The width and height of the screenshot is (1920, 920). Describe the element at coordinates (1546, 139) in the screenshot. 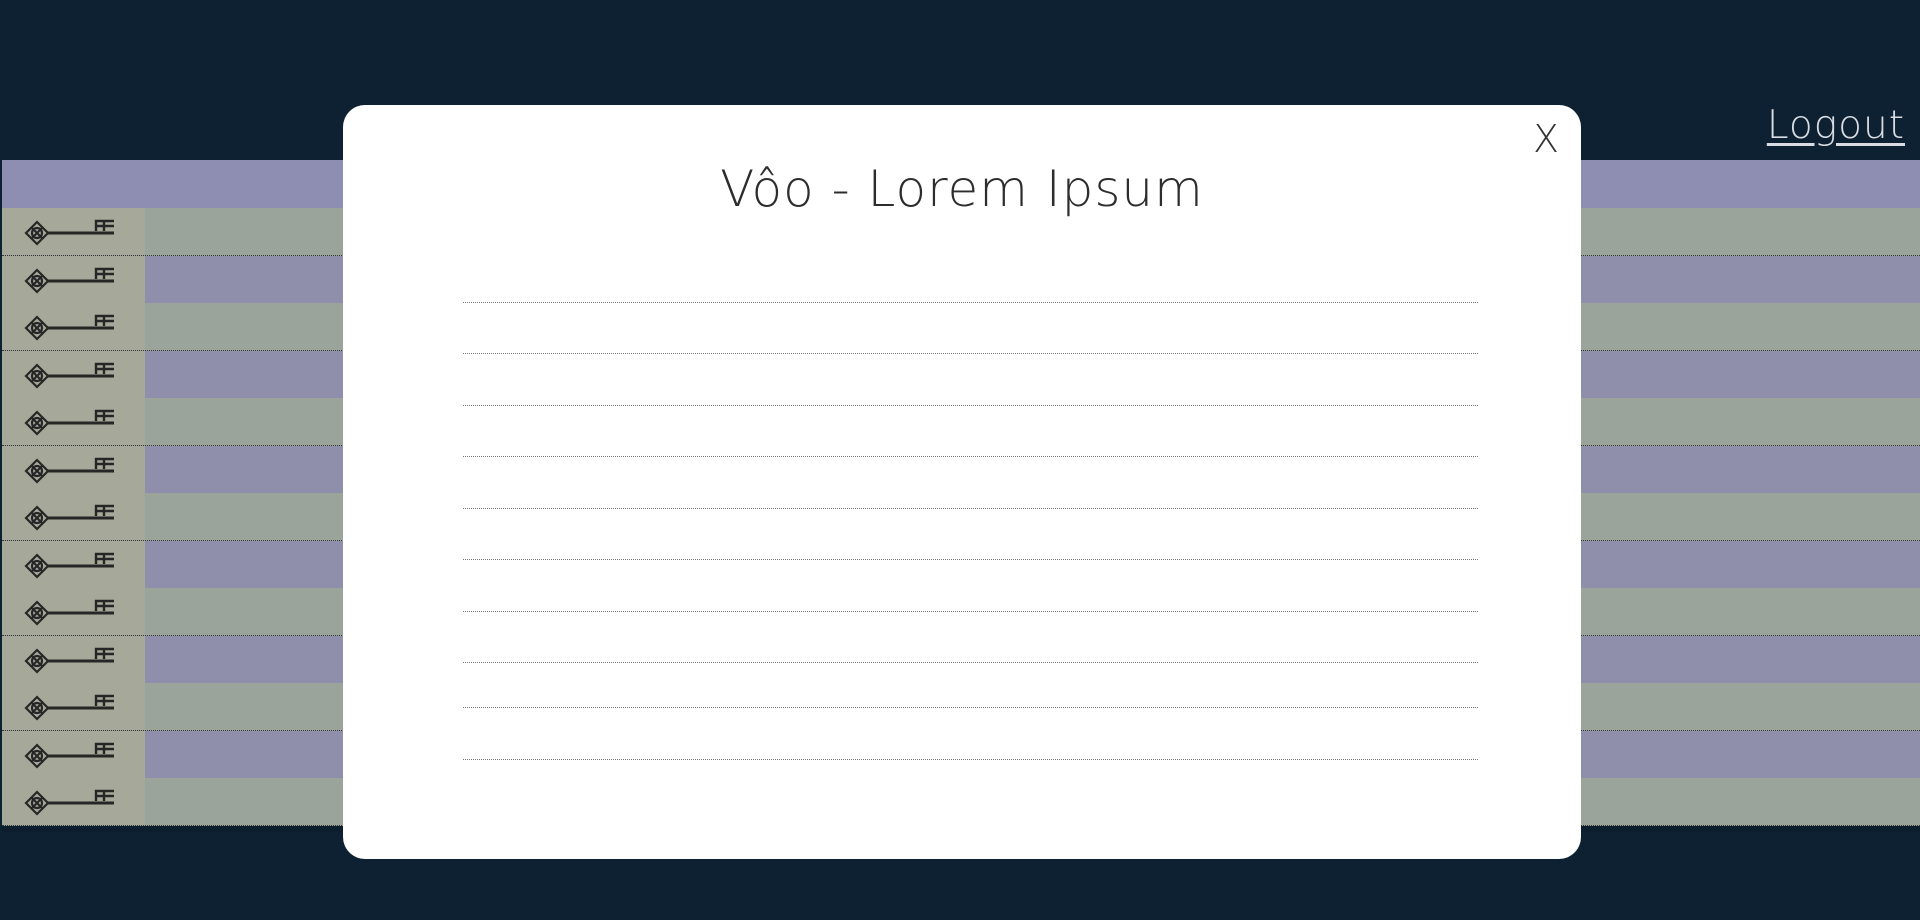

I see `close-button: X` at that location.